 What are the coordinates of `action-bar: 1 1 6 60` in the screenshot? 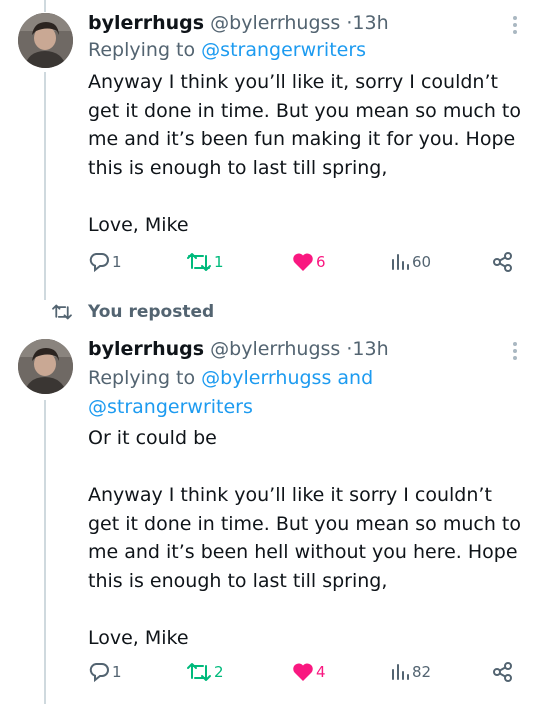 It's located at (304, 262).